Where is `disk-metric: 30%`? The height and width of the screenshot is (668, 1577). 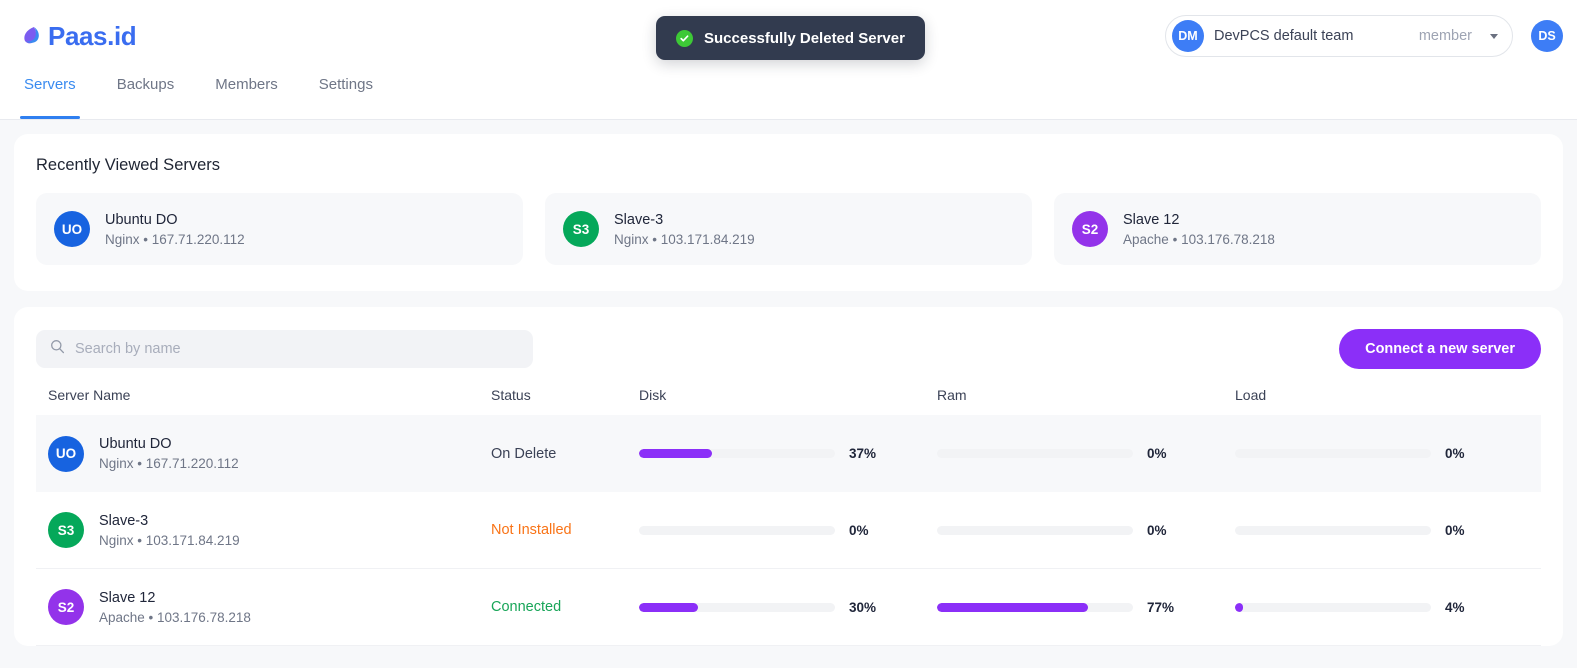 disk-metric: 30% is located at coordinates (788, 607).